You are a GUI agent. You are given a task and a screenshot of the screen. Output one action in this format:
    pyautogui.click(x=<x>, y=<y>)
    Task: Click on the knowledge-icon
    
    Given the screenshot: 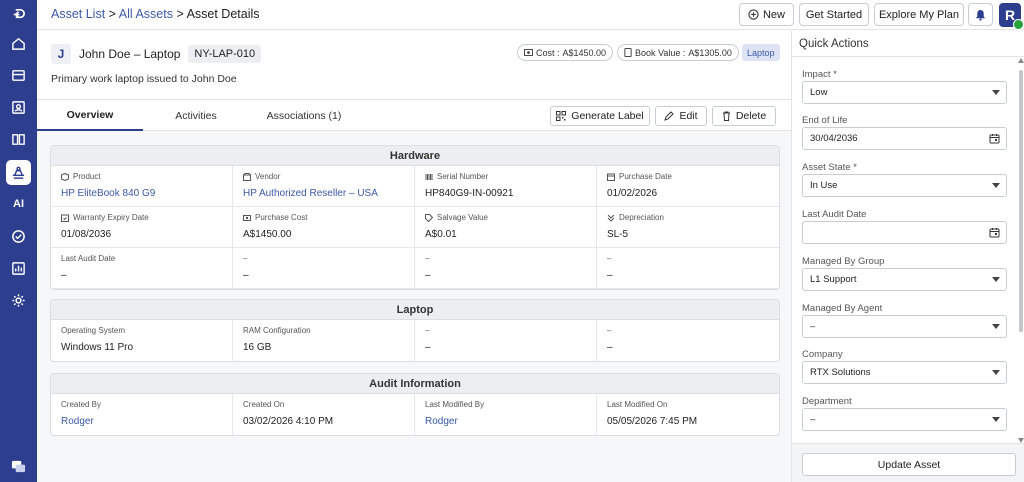 What is the action you would take?
    pyautogui.click(x=18, y=139)
    